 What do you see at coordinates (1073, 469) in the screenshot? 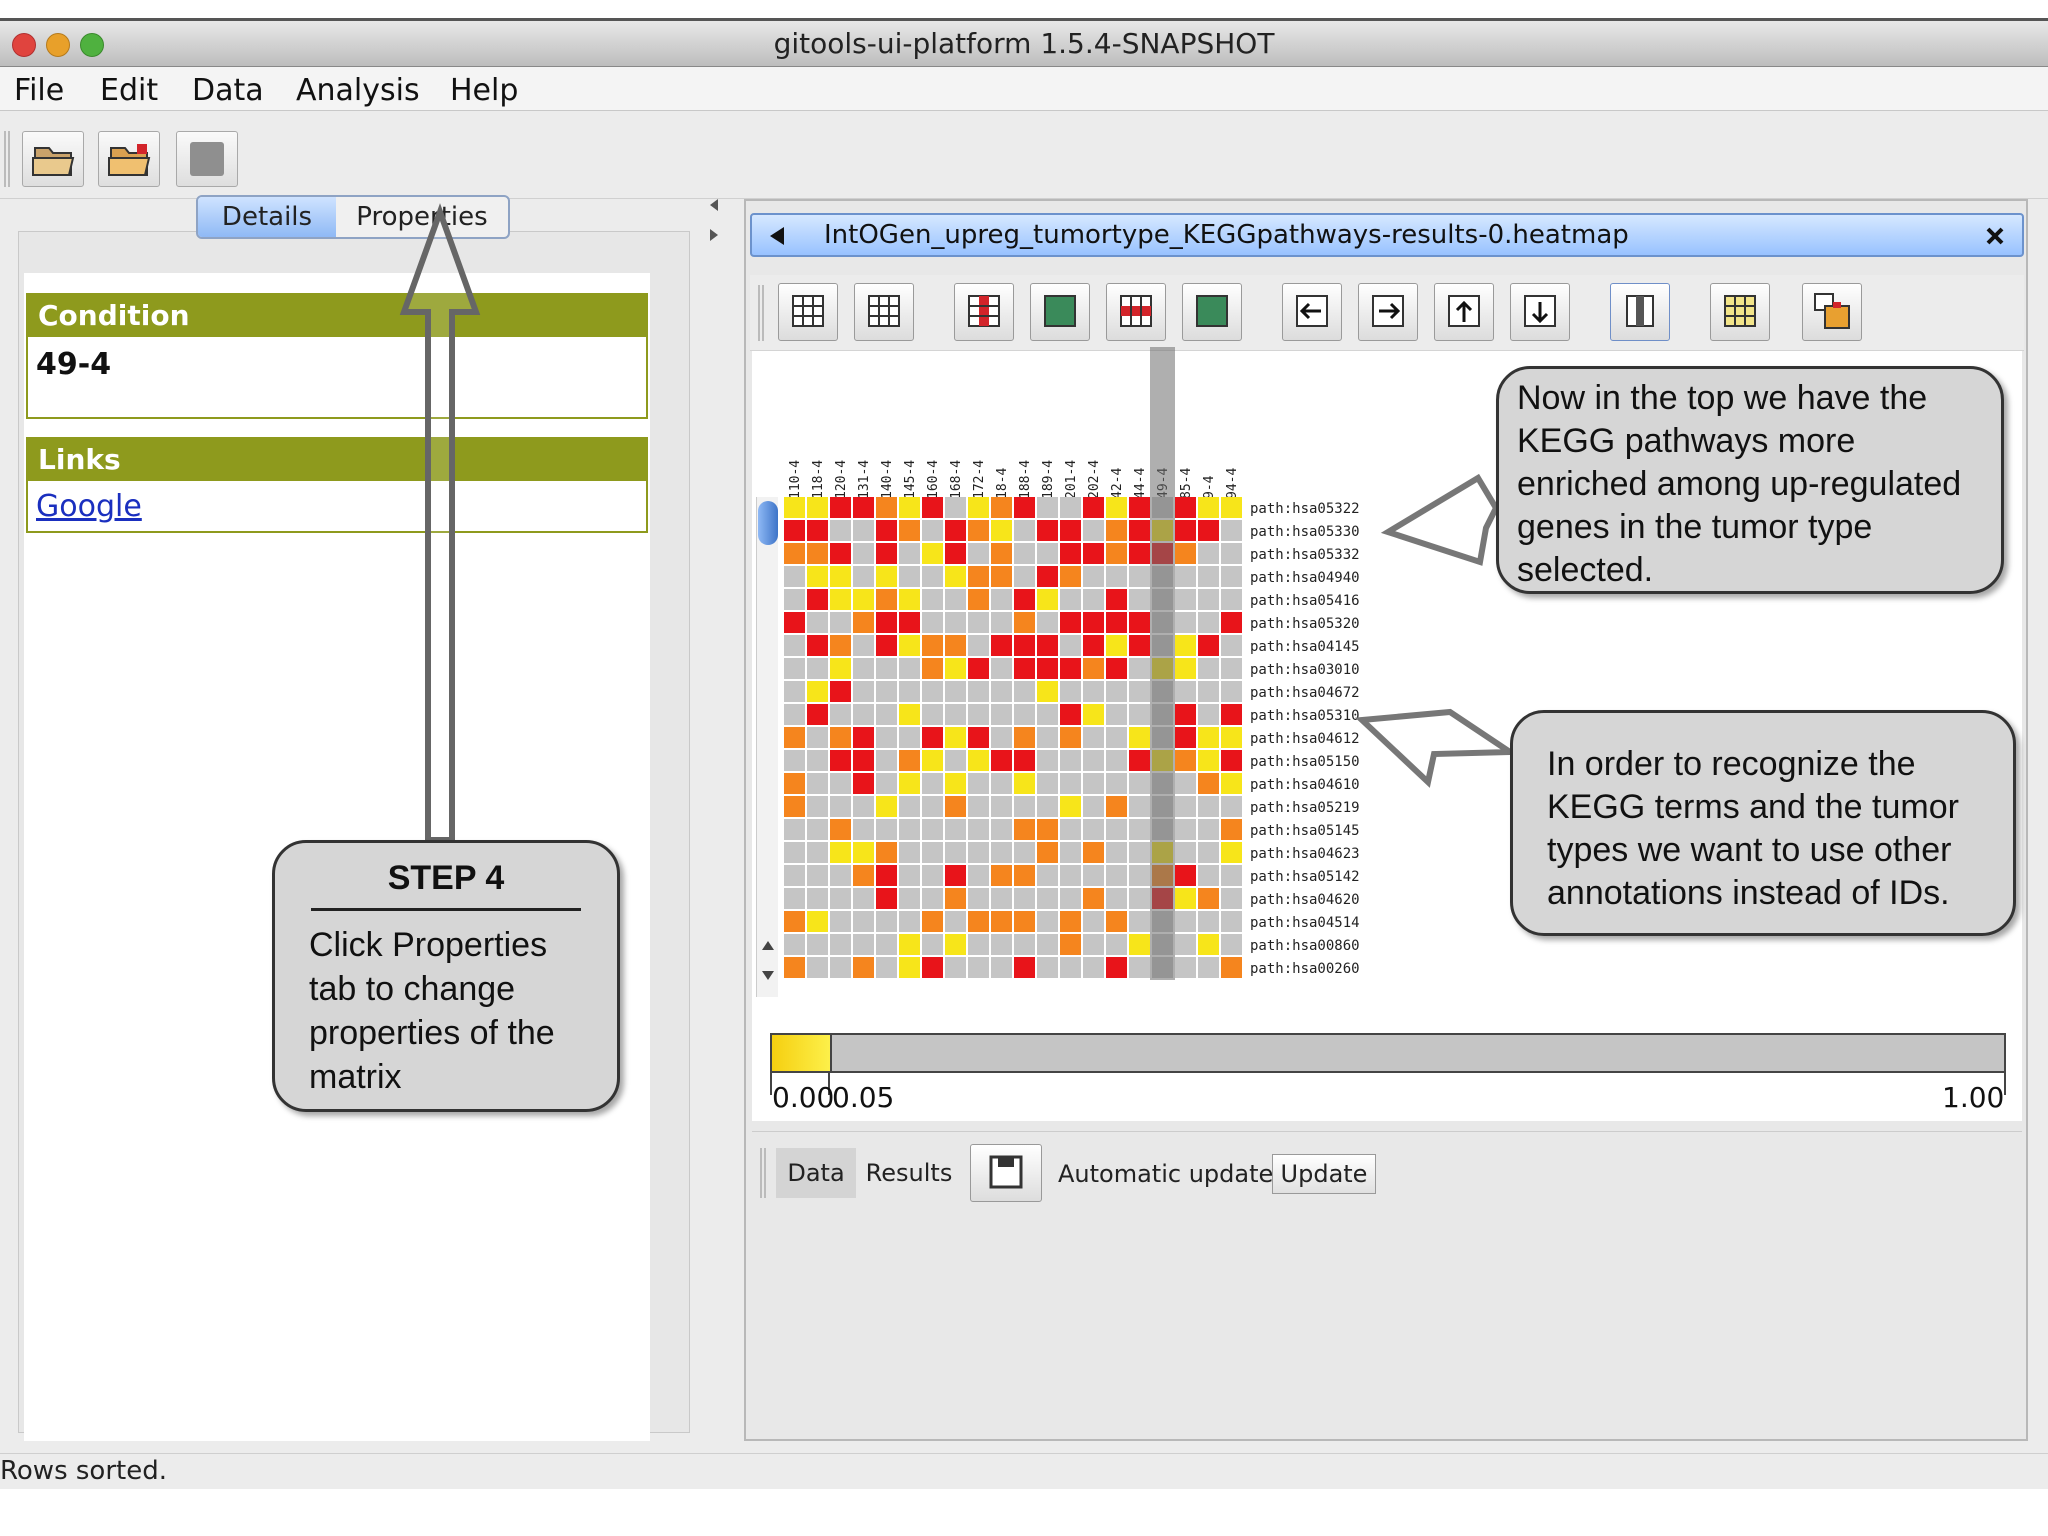
I see `column-label: 201-4` at bounding box center [1073, 469].